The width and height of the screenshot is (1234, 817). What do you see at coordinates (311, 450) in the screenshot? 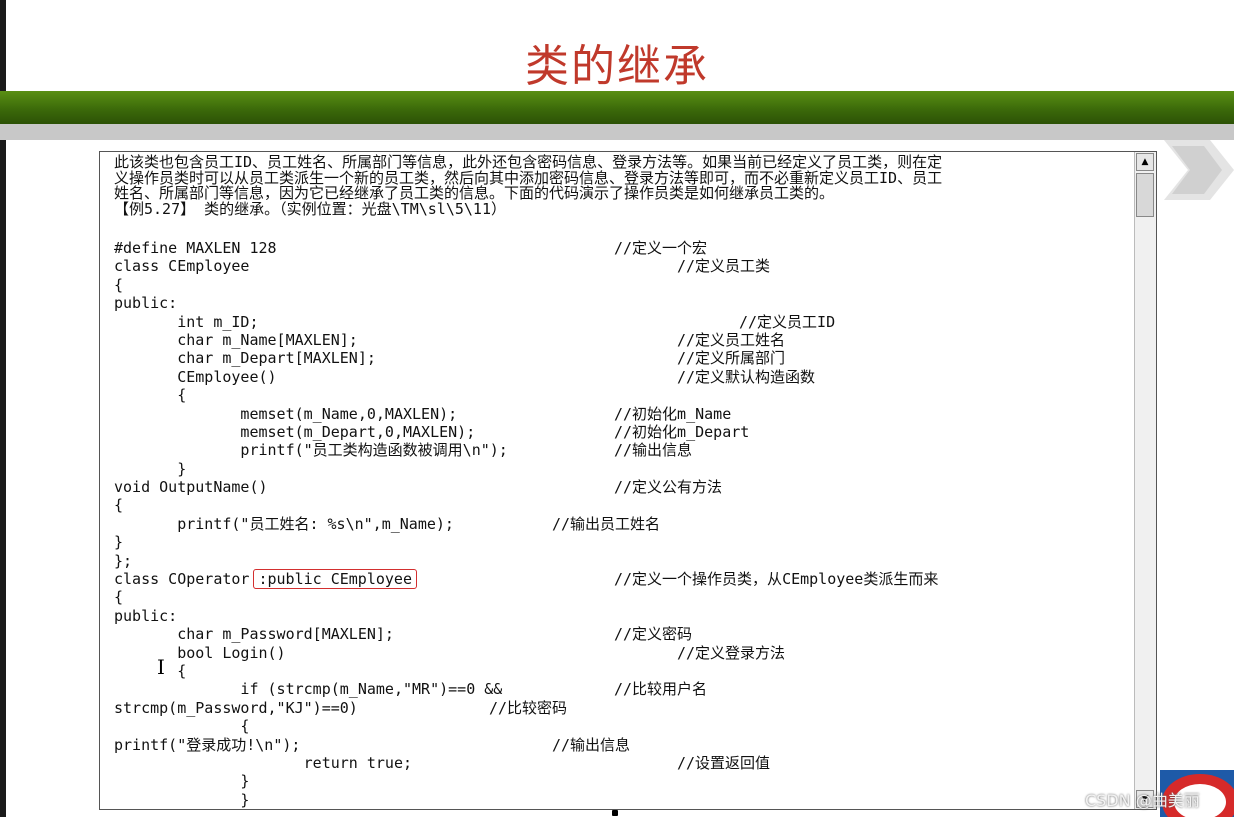
I see `code-text: printf("员工类构造函数被调用\n");` at bounding box center [311, 450].